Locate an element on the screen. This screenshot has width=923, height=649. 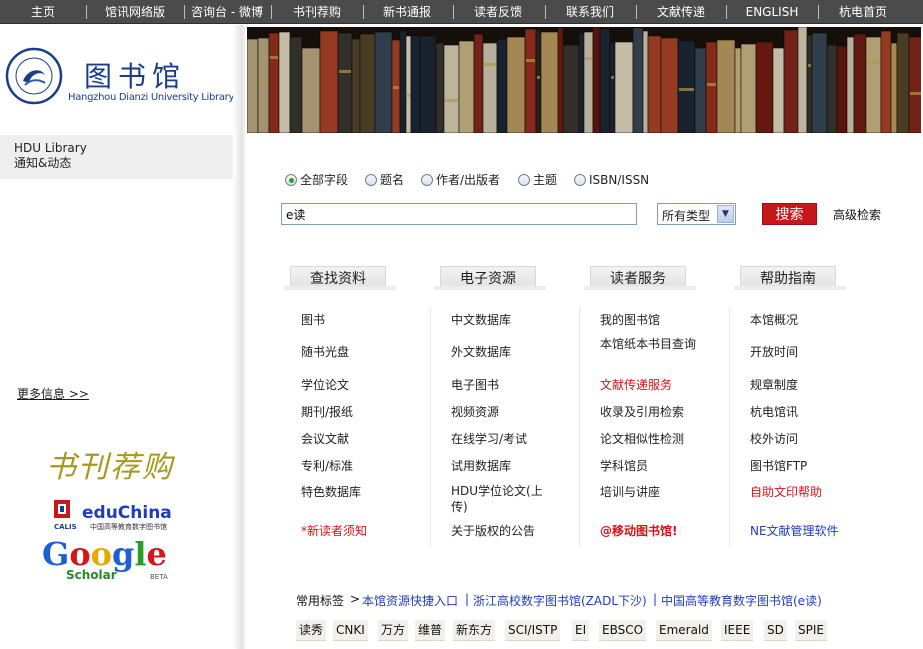
category-link: 图书 is located at coordinates (353, 320).